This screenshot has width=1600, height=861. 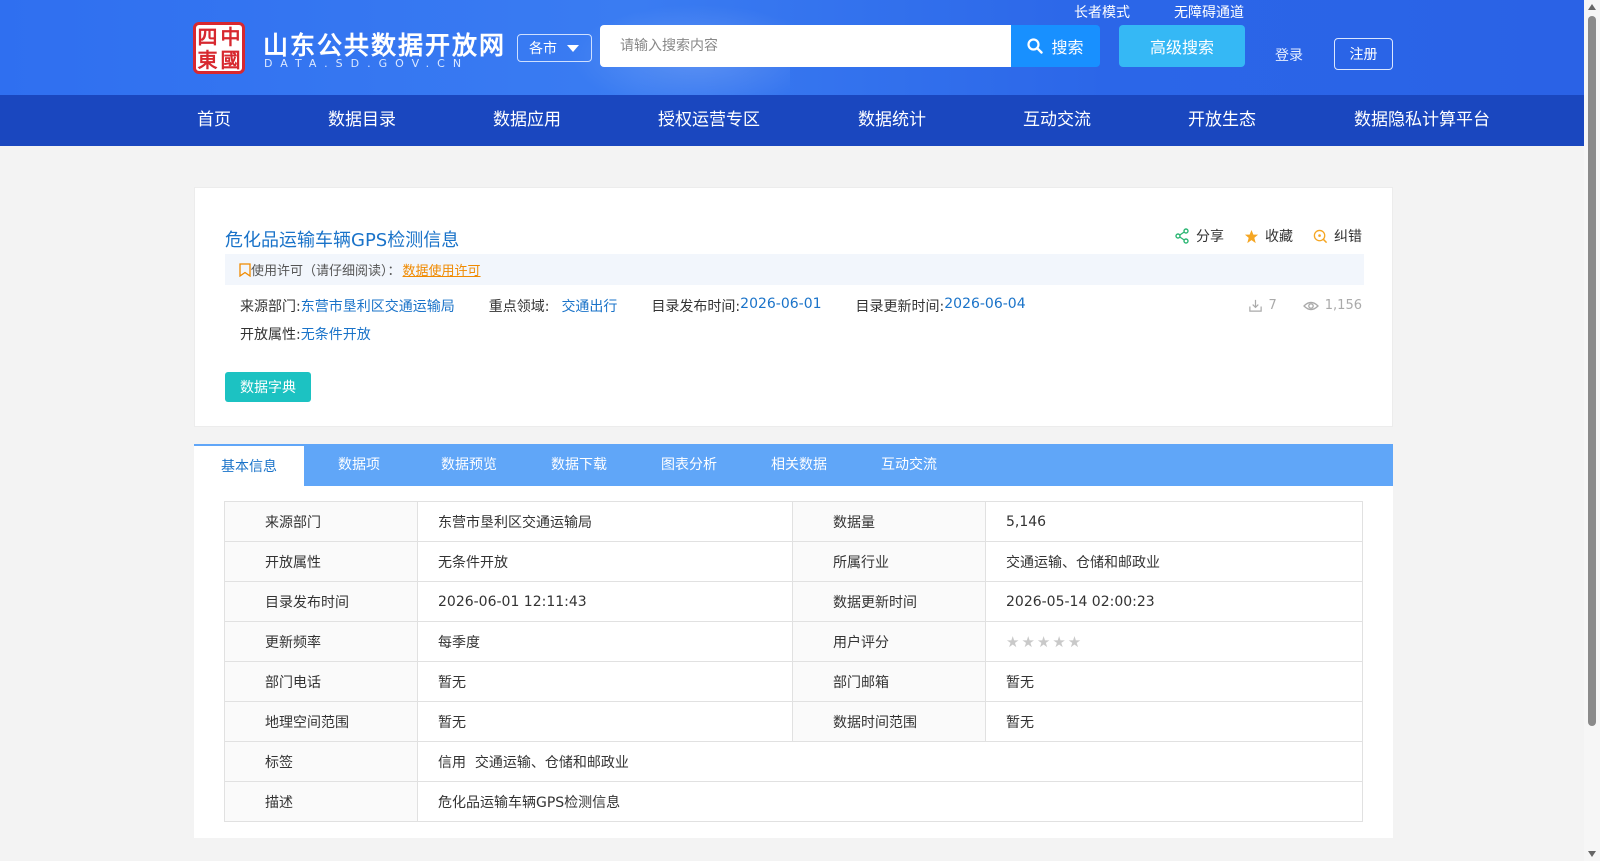 I want to click on table-row: 来源部门 东营市垦利区交通运输局 数据量 5,146, so click(x=793, y=521).